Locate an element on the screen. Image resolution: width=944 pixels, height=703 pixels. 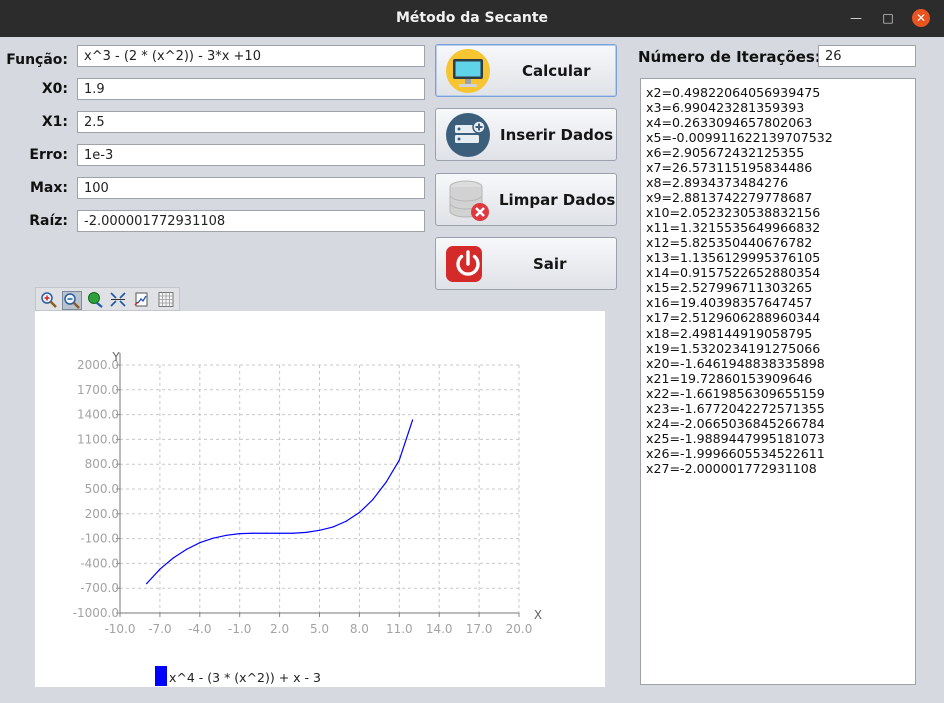
output-line: x23=-1.6772042272571355 is located at coordinates (735, 408).